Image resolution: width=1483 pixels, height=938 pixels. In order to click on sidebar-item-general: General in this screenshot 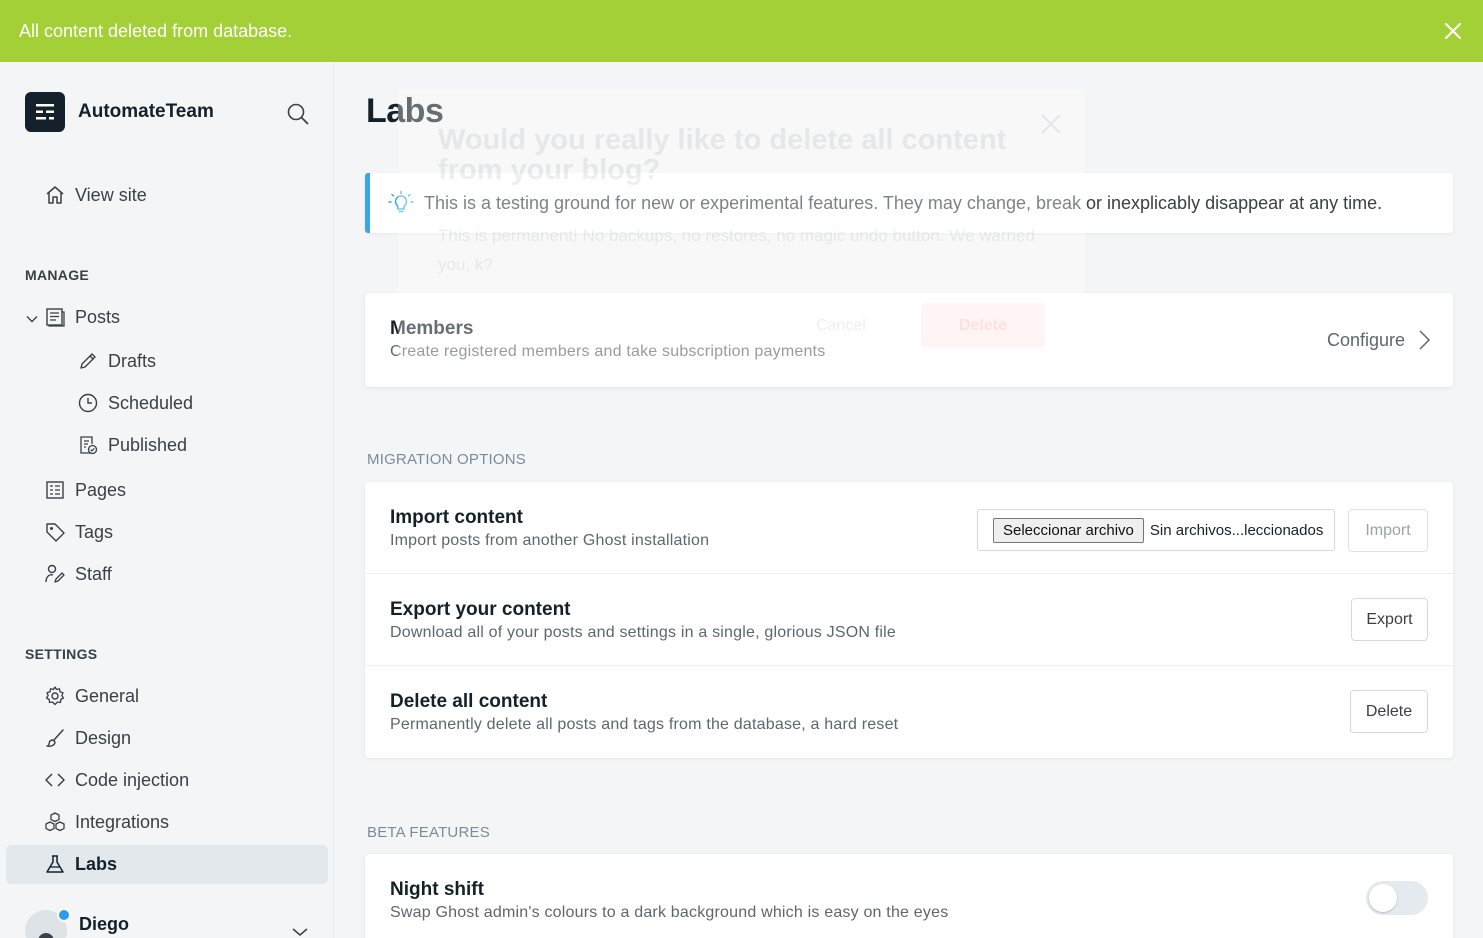, I will do `click(91, 696)`.